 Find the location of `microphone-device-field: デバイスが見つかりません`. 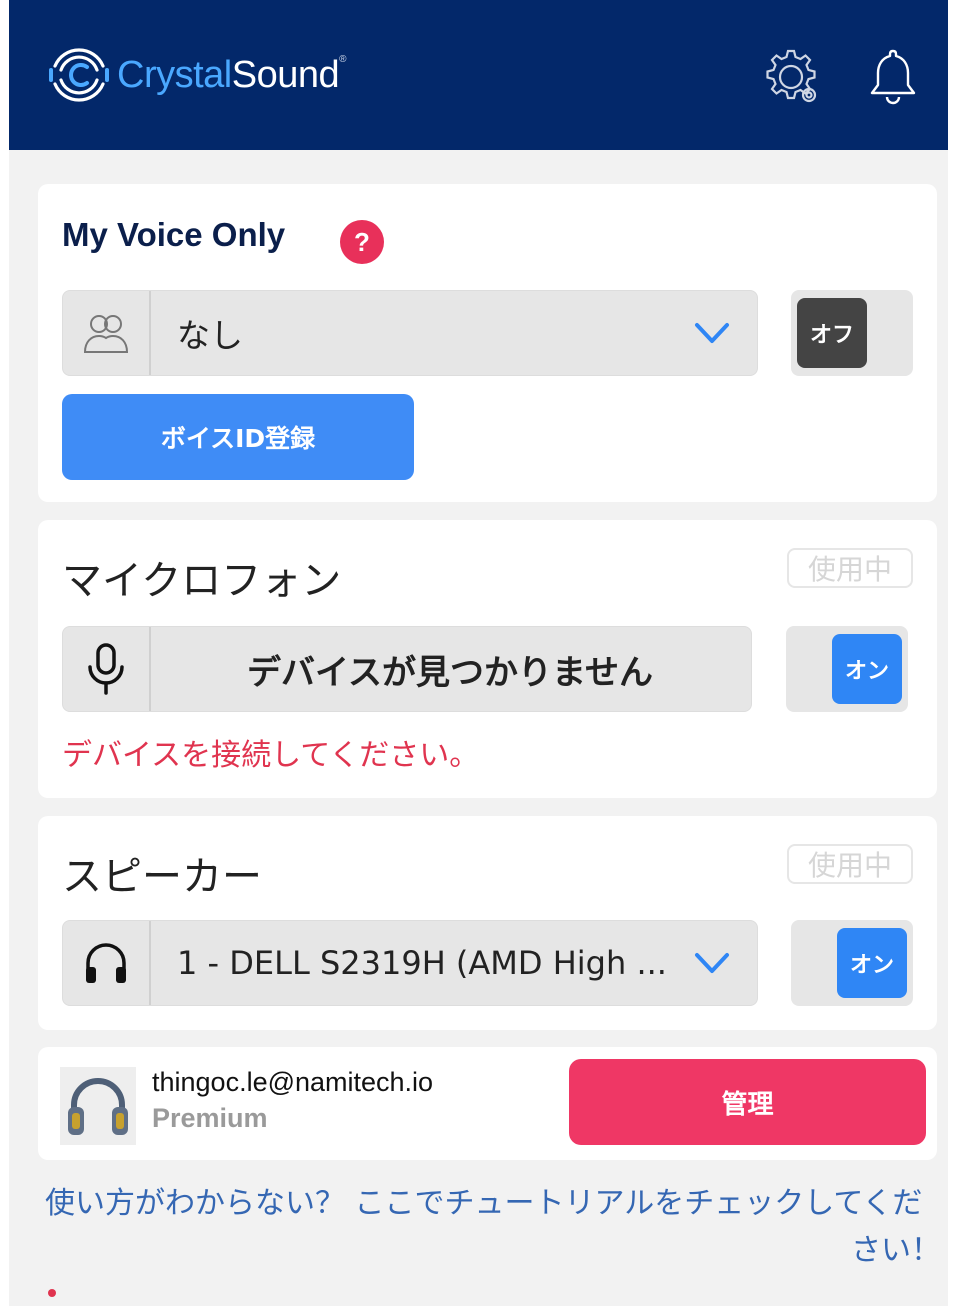

microphone-device-field: デバイスが見つかりません is located at coordinates (407, 669).